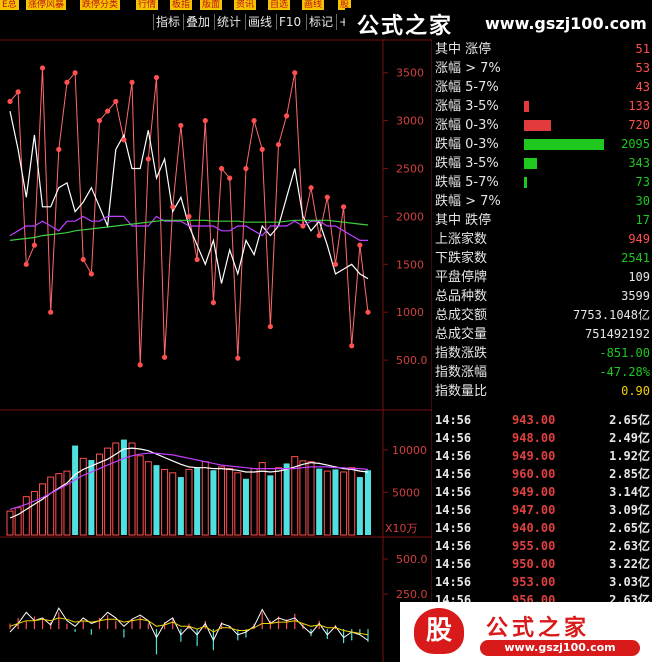  What do you see at coordinates (642, 49) in the screenshot?
I see `stat-value: 51` at bounding box center [642, 49].